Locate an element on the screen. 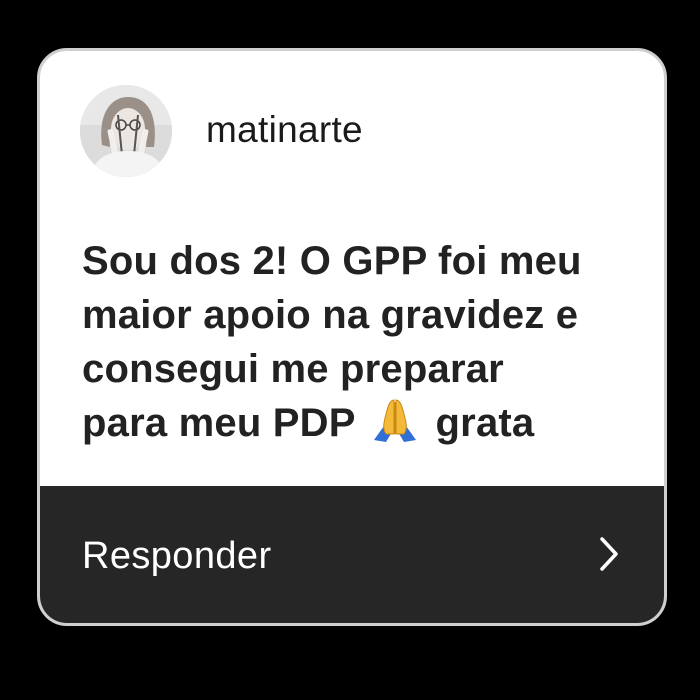  avatar is located at coordinates (126, 131).